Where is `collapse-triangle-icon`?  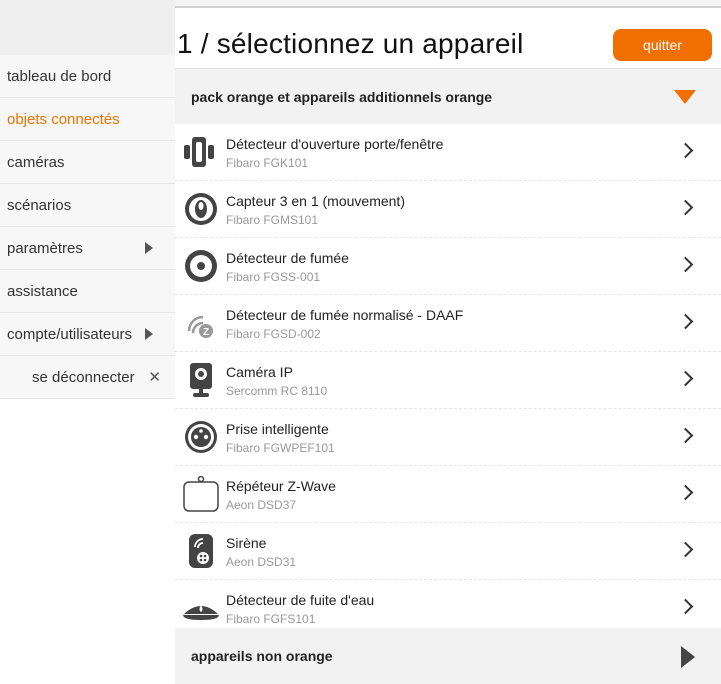 collapse-triangle-icon is located at coordinates (685, 97).